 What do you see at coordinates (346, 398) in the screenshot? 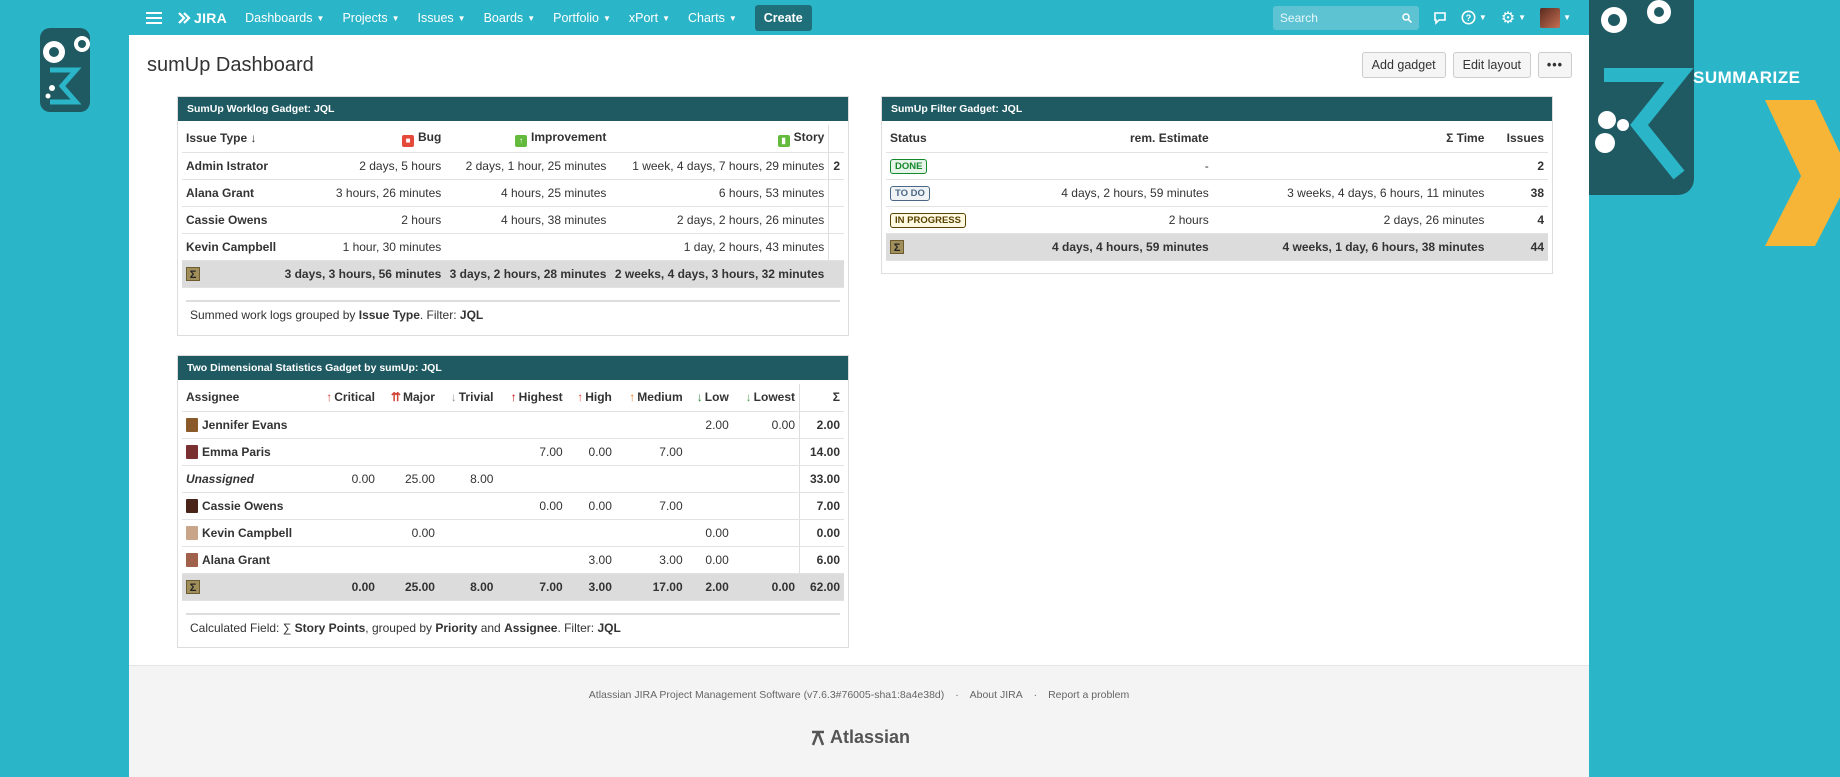
I see `column-header-priority: ↑ Critical` at bounding box center [346, 398].